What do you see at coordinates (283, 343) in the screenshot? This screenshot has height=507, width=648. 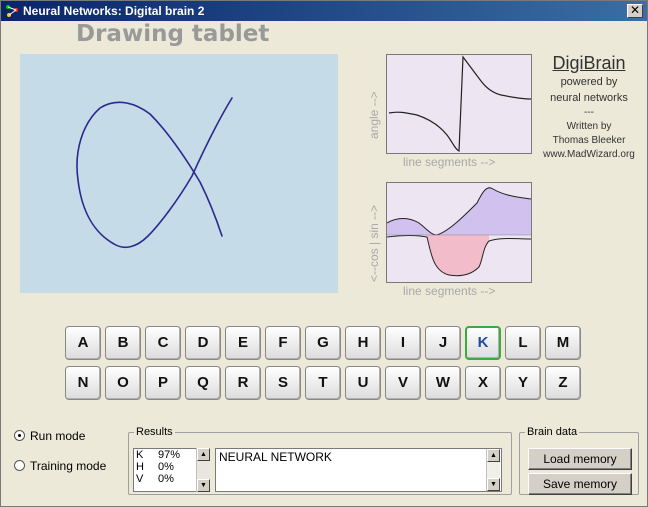 I see `key-f: F` at bounding box center [283, 343].